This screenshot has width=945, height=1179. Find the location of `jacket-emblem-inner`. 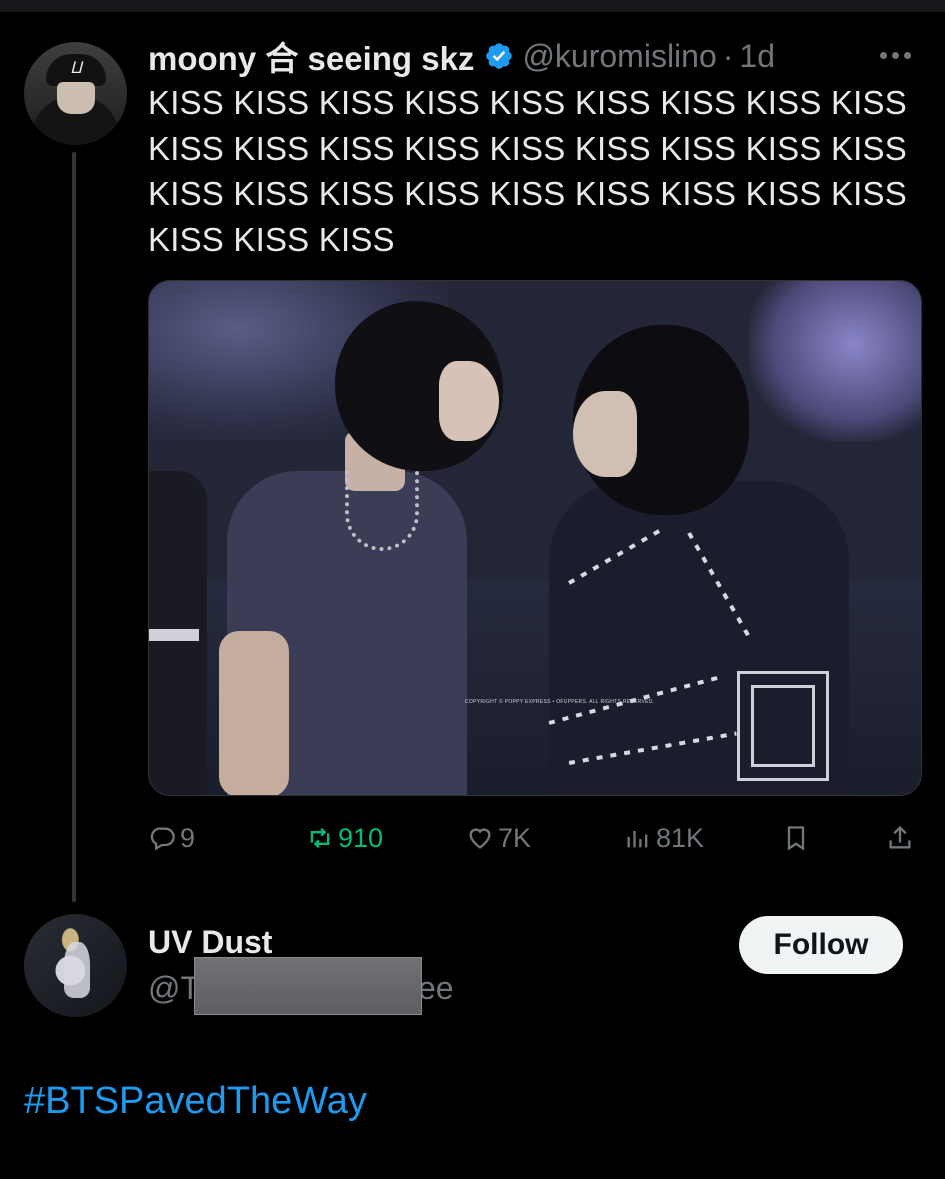

jacket-emblem-inner is located at coordinates (783, 726).